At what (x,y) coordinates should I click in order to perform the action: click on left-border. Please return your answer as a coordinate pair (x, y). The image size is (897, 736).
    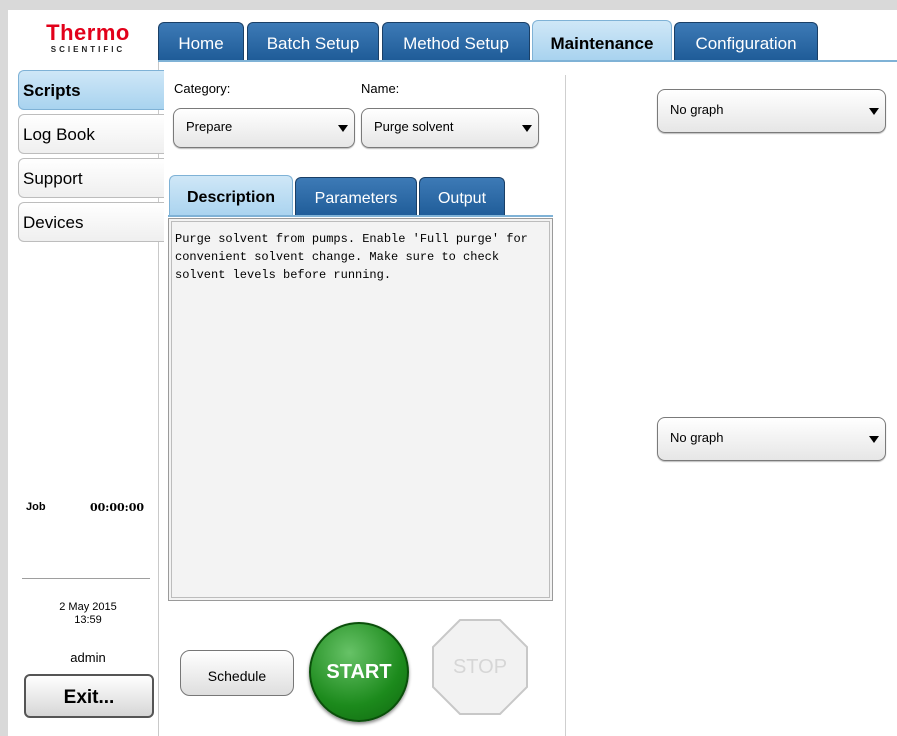
    Looking at the image, I should click on (4, 373).